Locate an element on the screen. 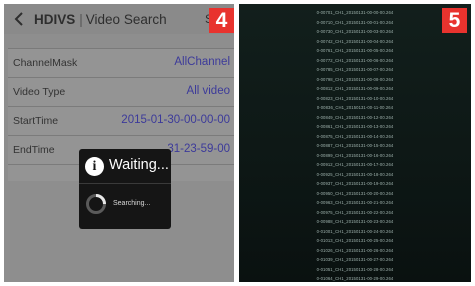 The width and height of the screenshot is (475, 286). result-file-item: 0-00988_CH1_20150131-00-23-00.264 is located at coordinates (355, 222).